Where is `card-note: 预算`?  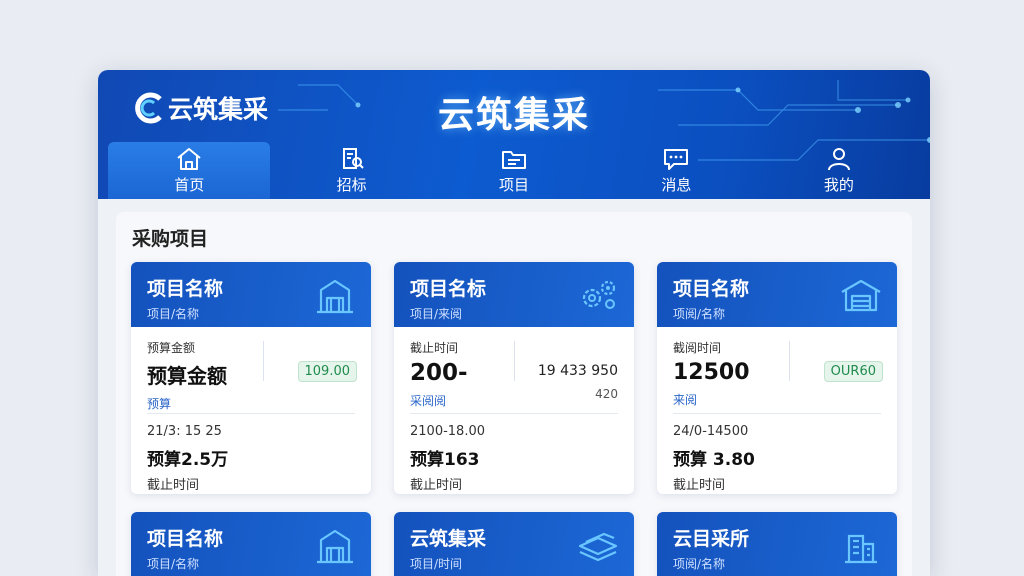 card-note: 预算 is located at coordinates (159, 404).